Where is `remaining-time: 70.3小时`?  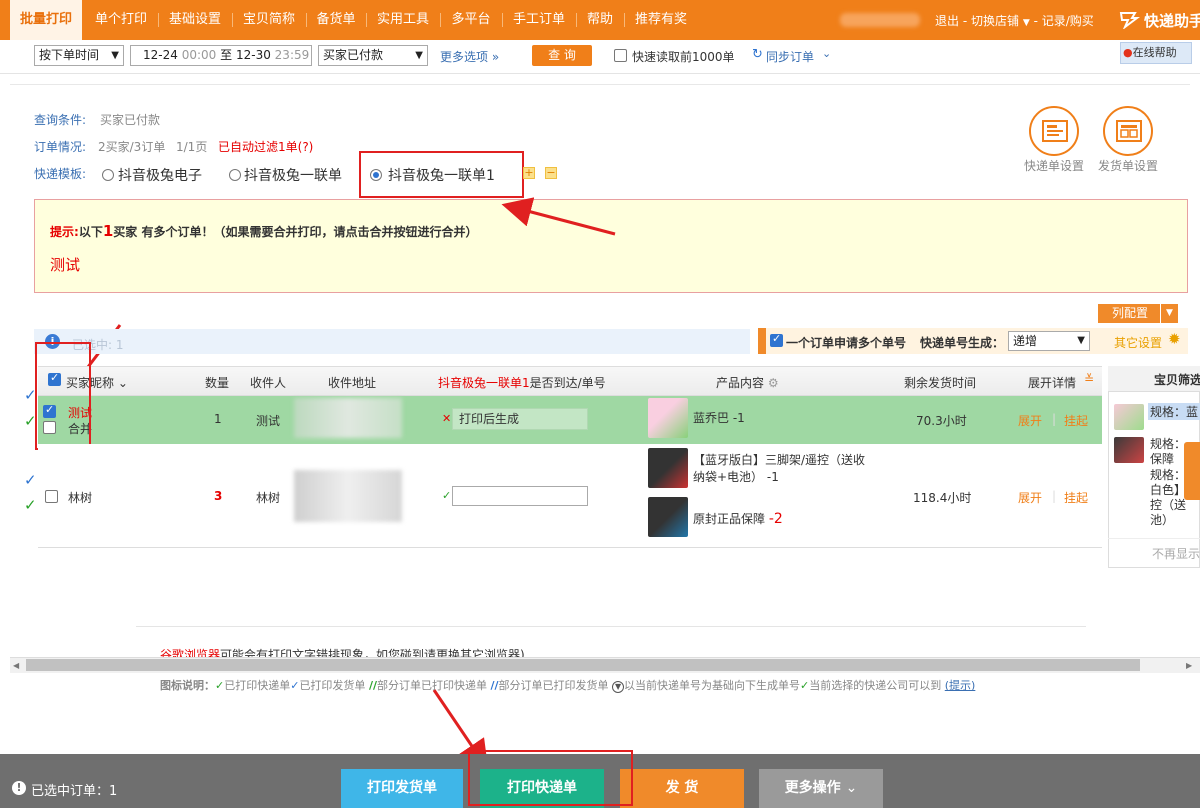
remaining-time: 70.3小时 is located at coordinates (941, 421).